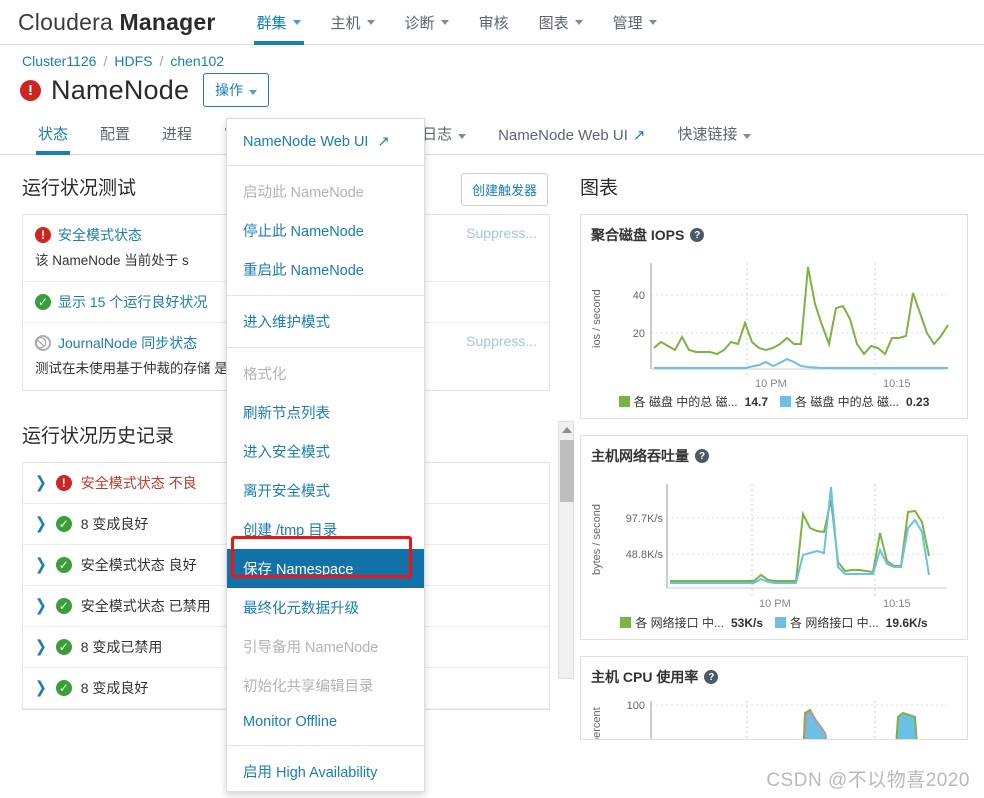 This screenshot has width=984, height=798. Describe the element at coordinates (121, 646) in the screenshot. I see `history-row-label: 8 变成已禁用` at that location.